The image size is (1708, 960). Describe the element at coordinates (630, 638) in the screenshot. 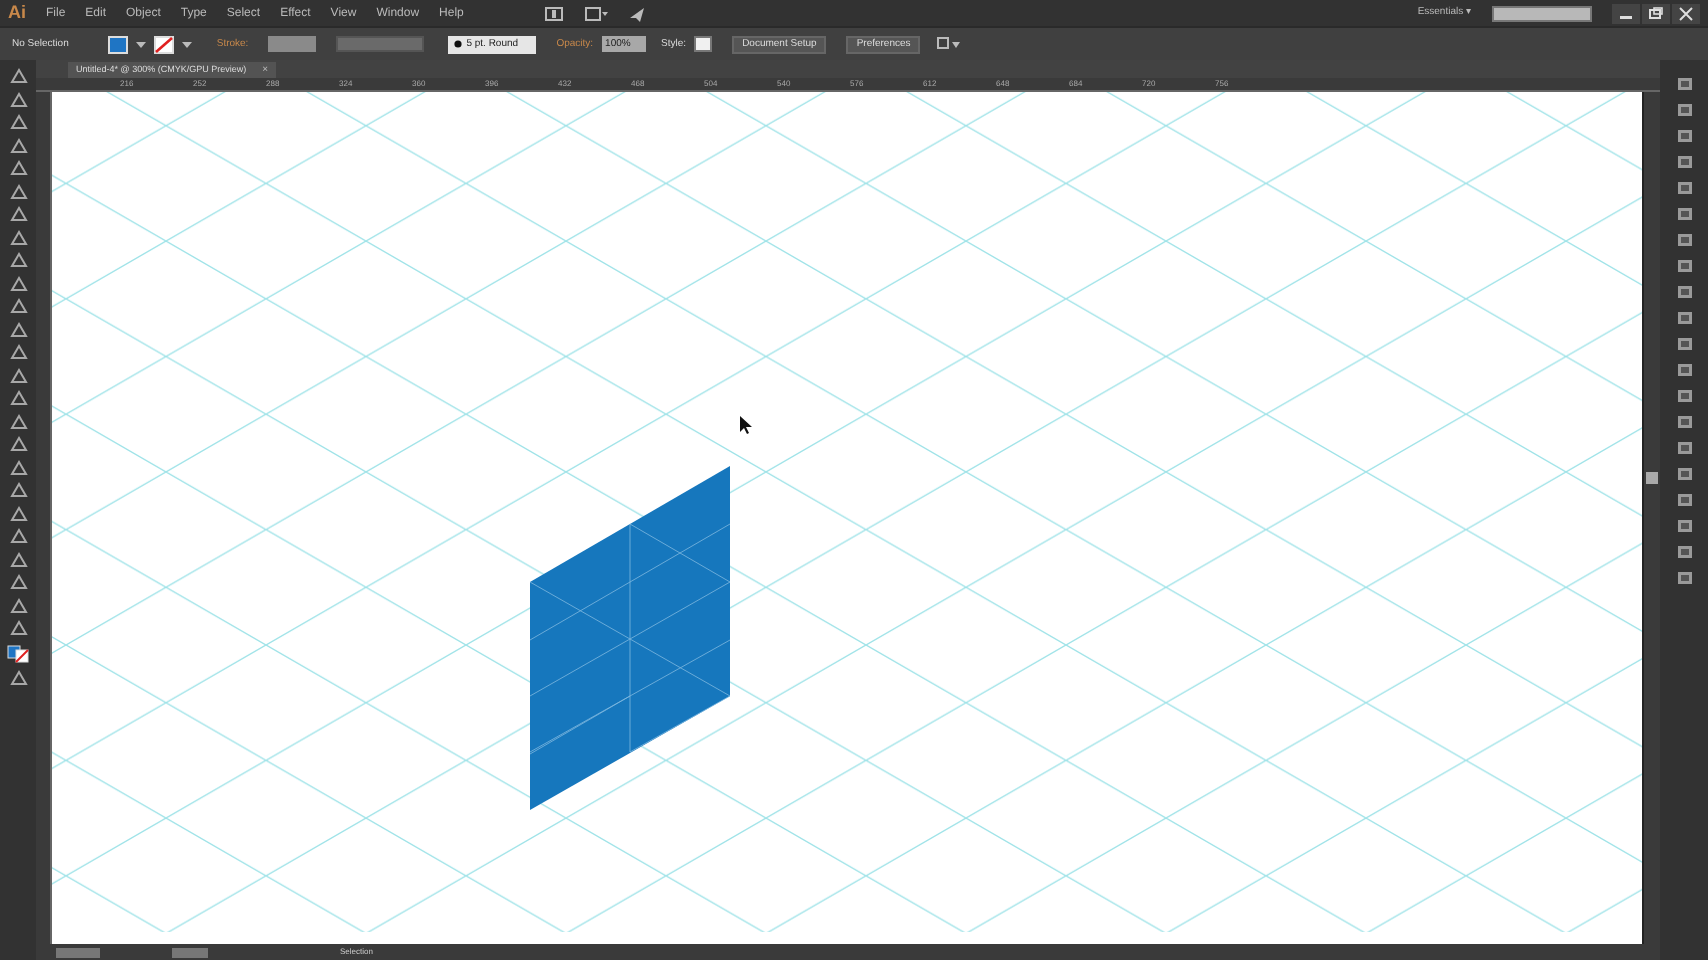

I see `parallelogram-shape` at that location.